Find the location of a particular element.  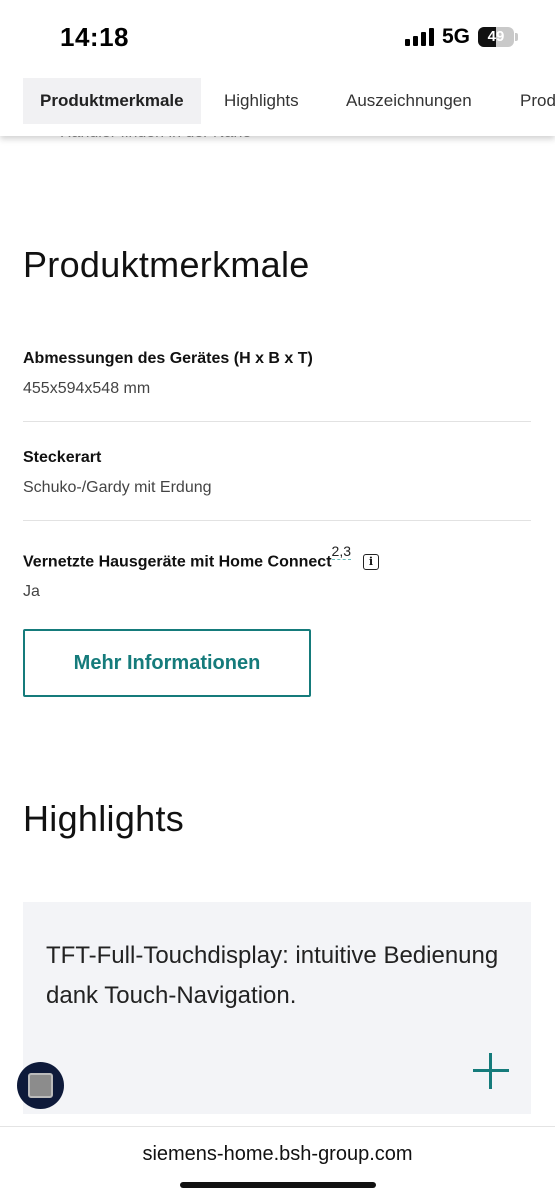

floating-action-button is located at coordinates (40, 1085).